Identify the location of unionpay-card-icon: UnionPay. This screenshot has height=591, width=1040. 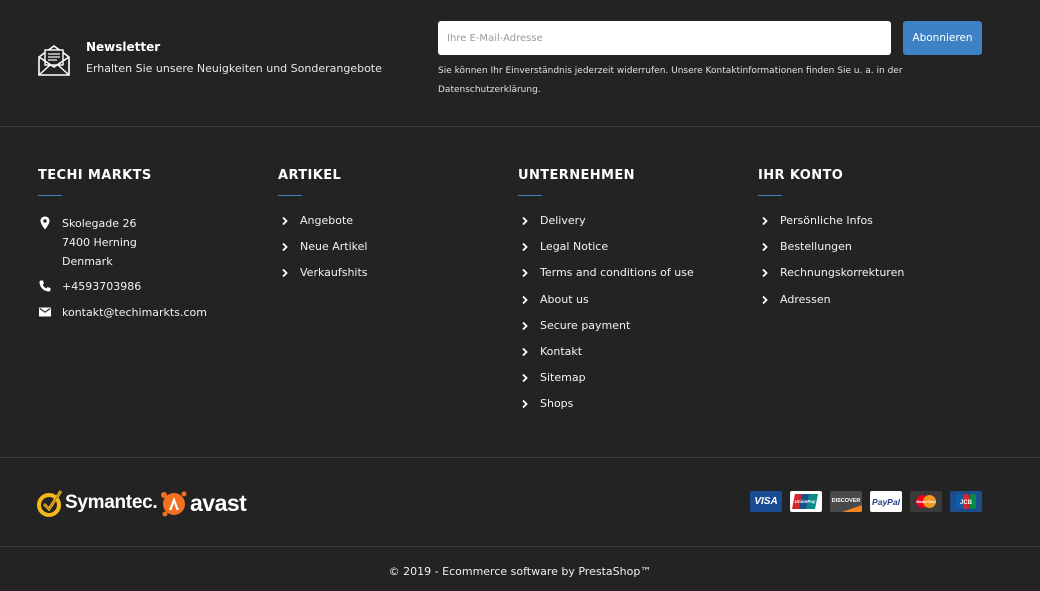
(806, 501).